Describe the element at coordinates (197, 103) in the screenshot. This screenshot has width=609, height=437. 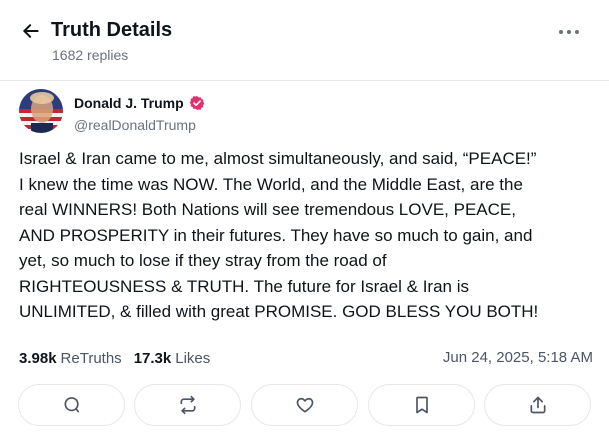
I see `verified-badge-icon` at that location.